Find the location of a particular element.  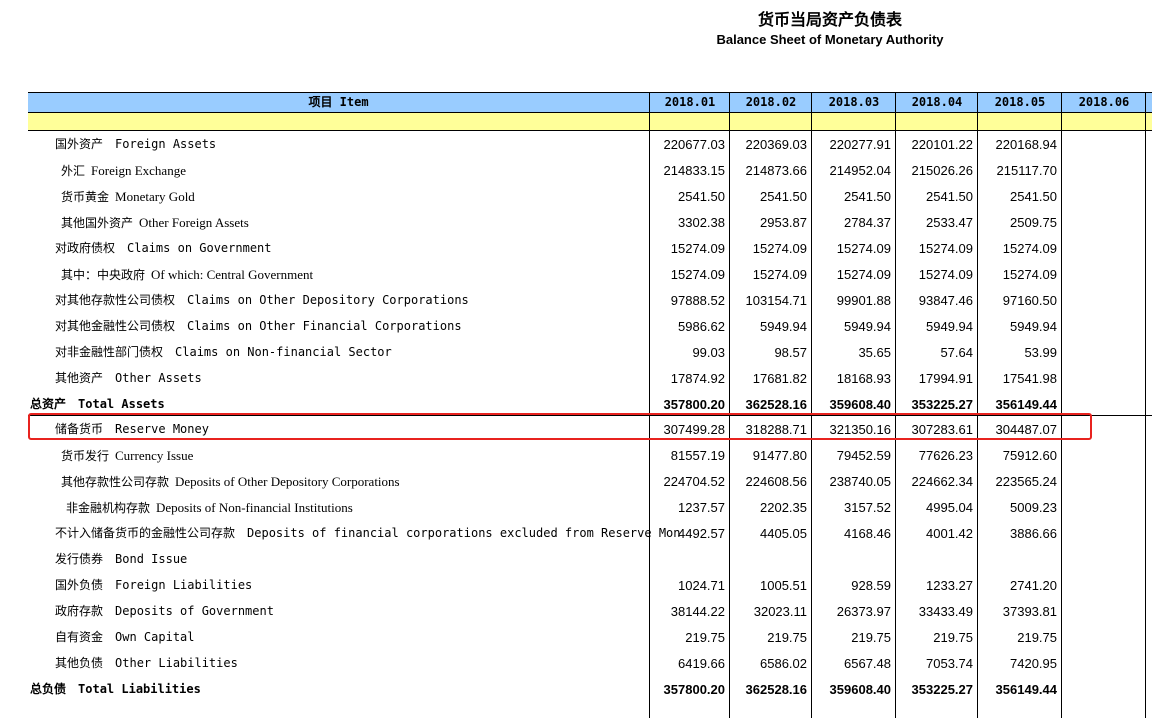

row-label-zh: 其他国外资产 is located at coordinates (97, 222).